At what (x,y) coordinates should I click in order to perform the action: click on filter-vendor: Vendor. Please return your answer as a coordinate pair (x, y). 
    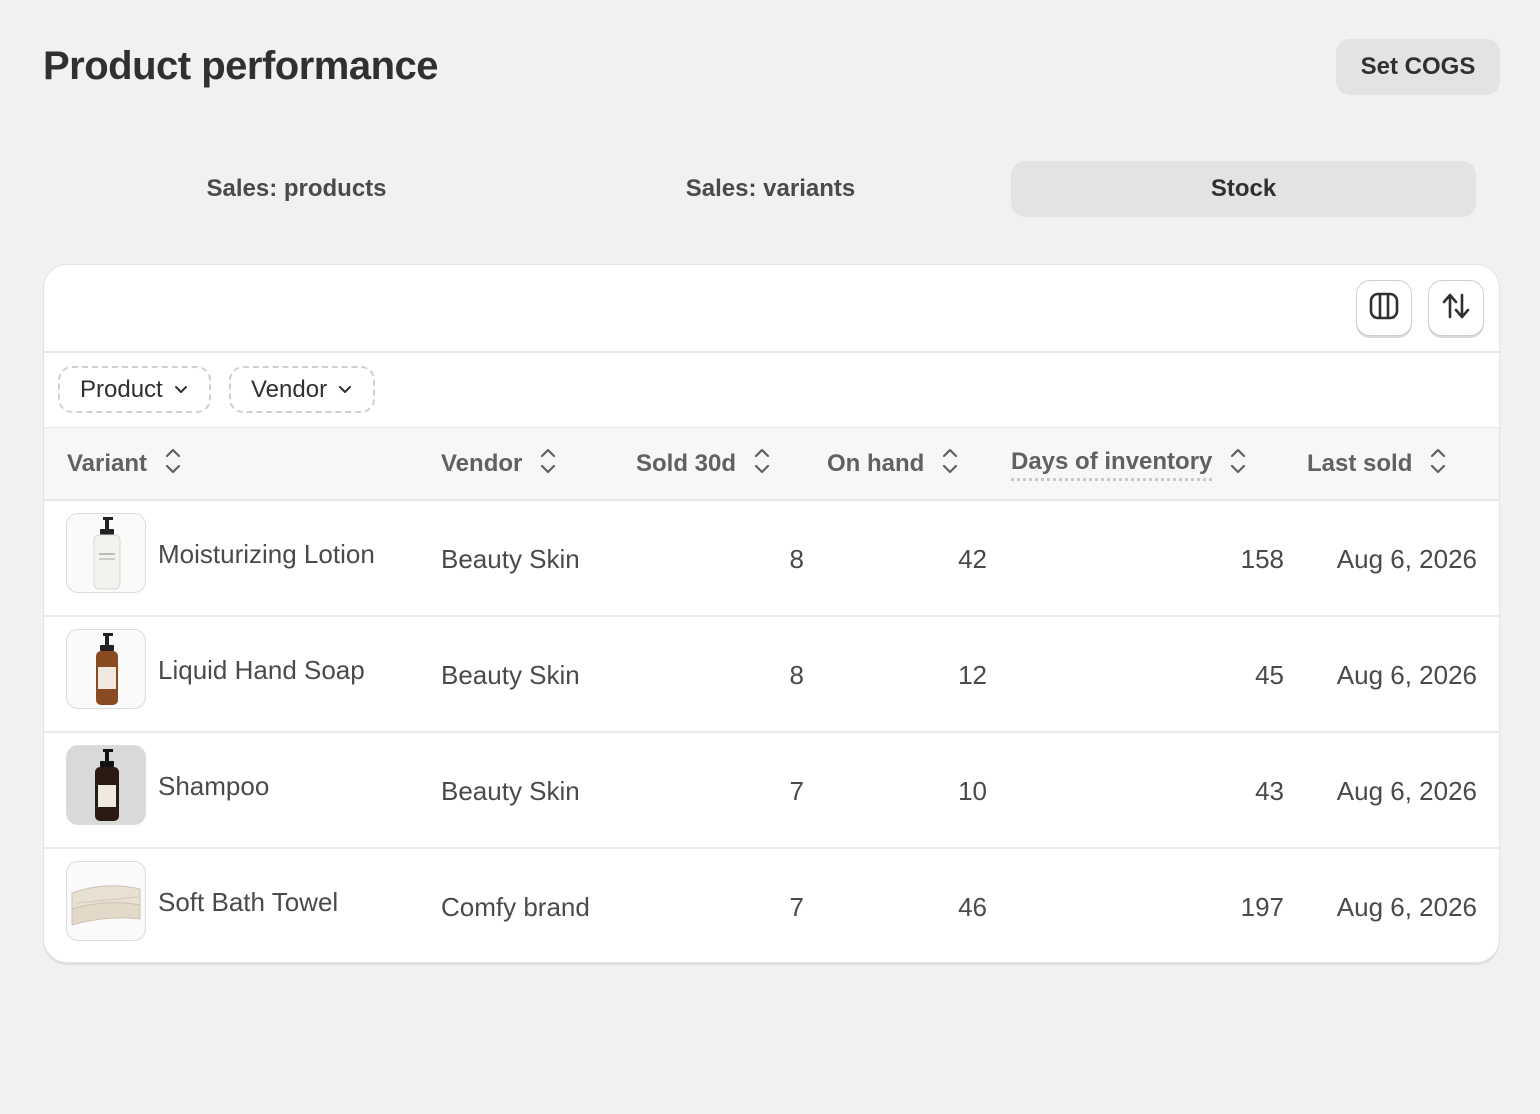
    Looking at the image, I should click on (302, 389).